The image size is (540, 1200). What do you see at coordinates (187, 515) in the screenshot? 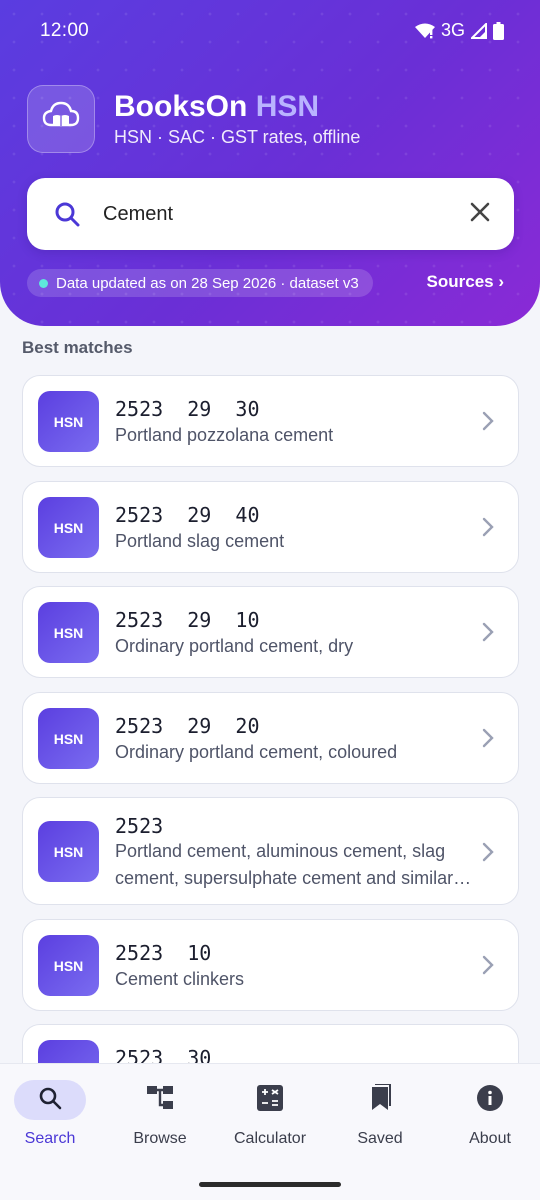
I see `result-code: 2523 29 40` at bounding box center [187, 515].